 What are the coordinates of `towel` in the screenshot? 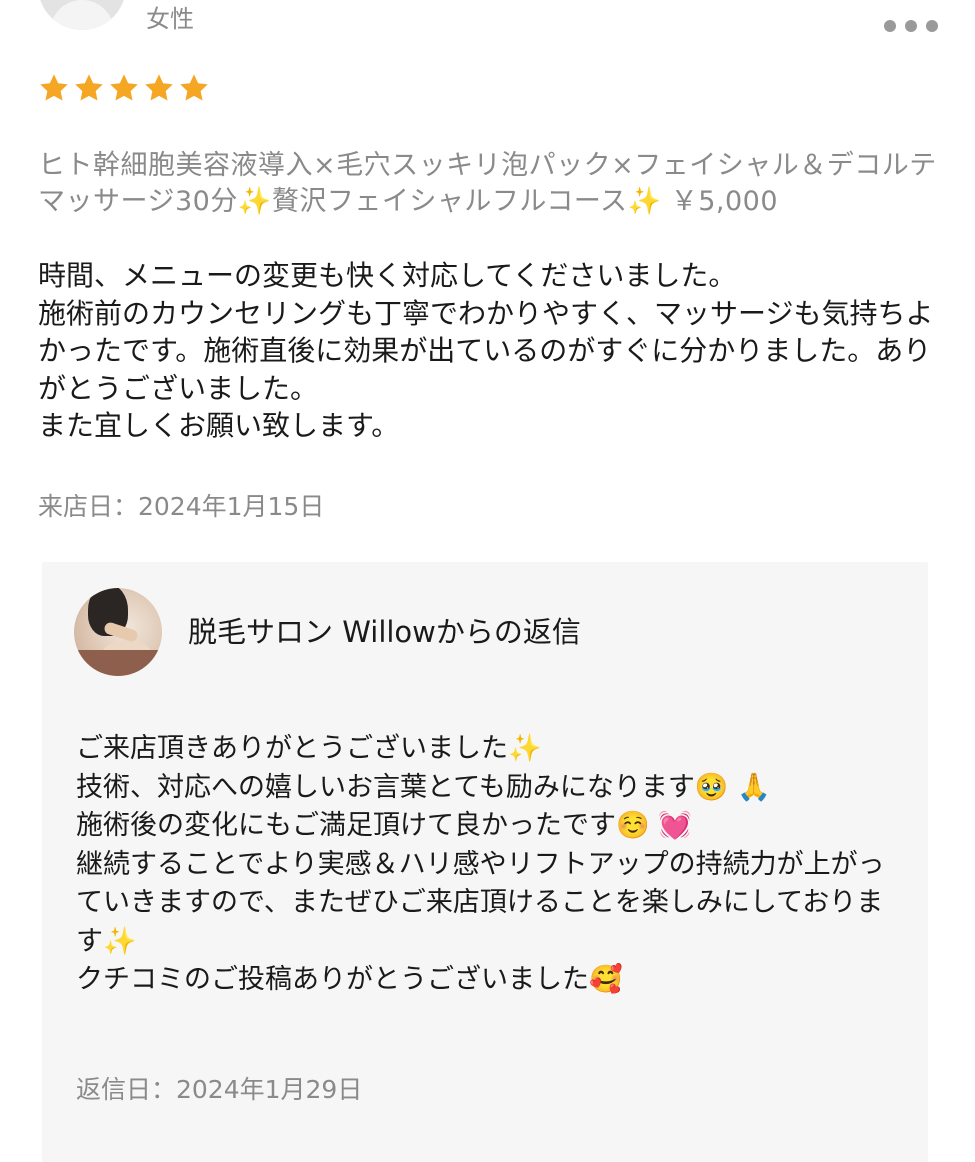 It's located at (118, 663).